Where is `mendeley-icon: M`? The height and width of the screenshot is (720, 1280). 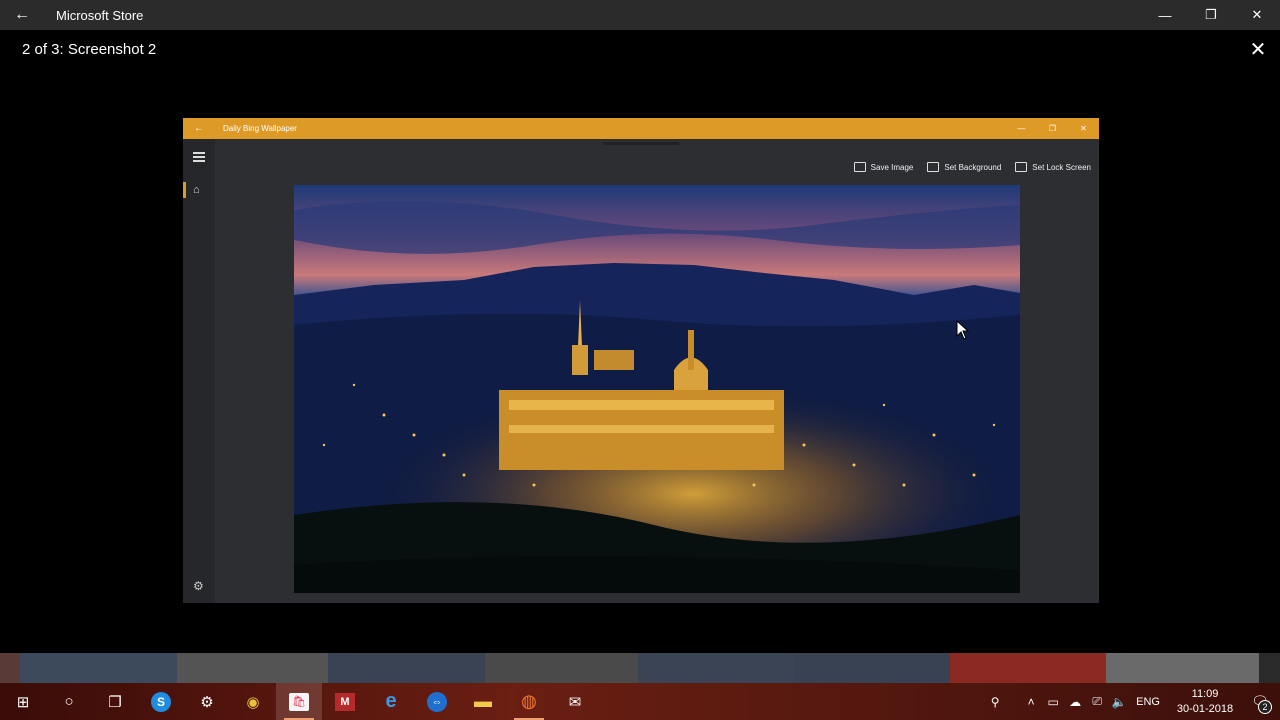
mendeley-icon: M is located at coordinates (345, 701).